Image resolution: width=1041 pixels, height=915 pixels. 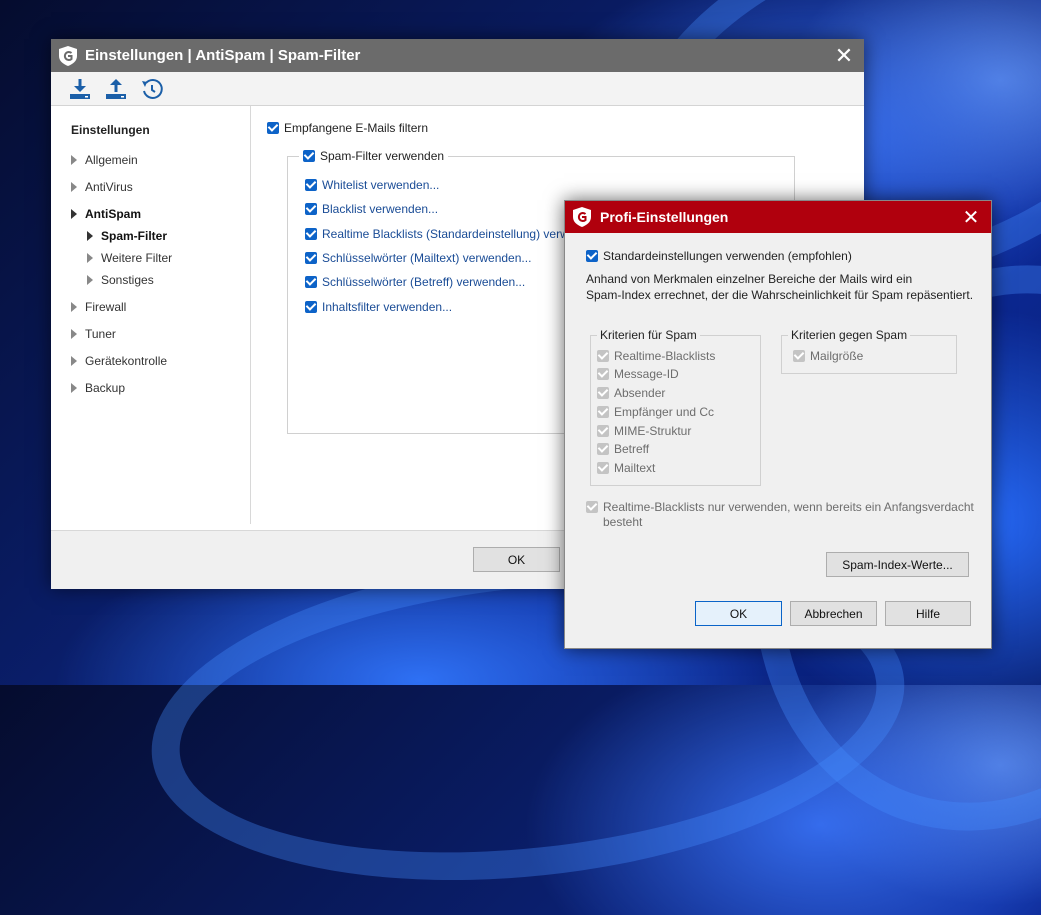 I want to click on sidebar-item-spam-filter: Spam-Filter, so click(x=127, y=236).